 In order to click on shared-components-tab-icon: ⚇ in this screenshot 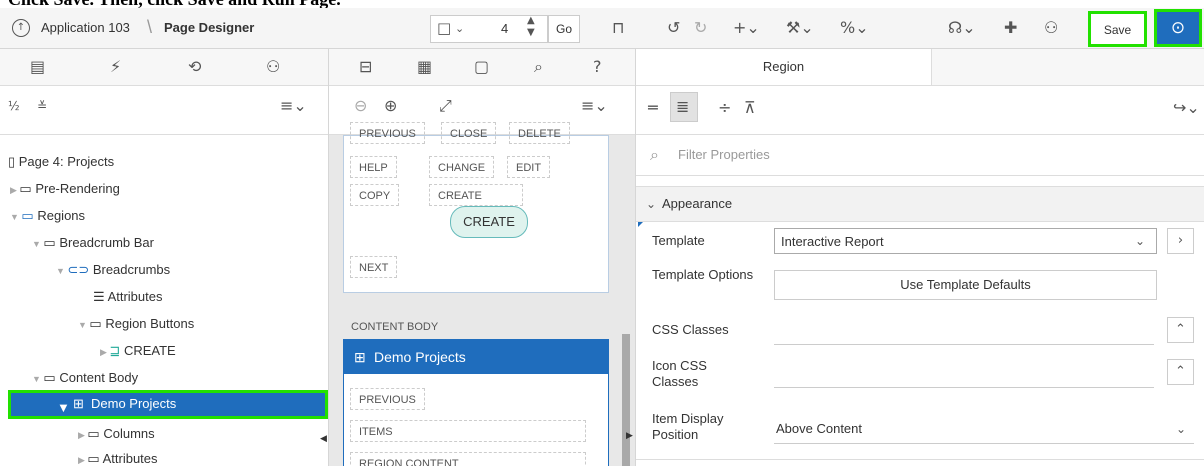, I will do `click(273, 67)`.